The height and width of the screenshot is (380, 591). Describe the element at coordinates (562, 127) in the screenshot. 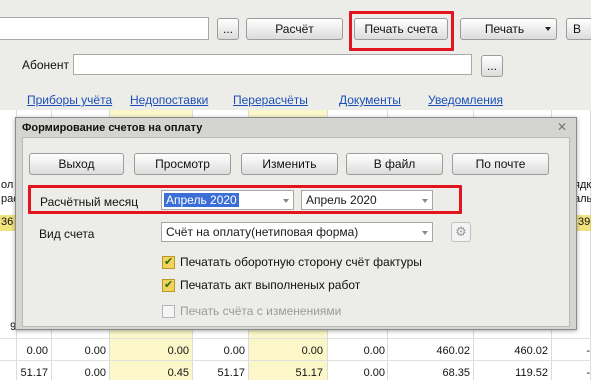

I see `close-icon: ✕` at that location.